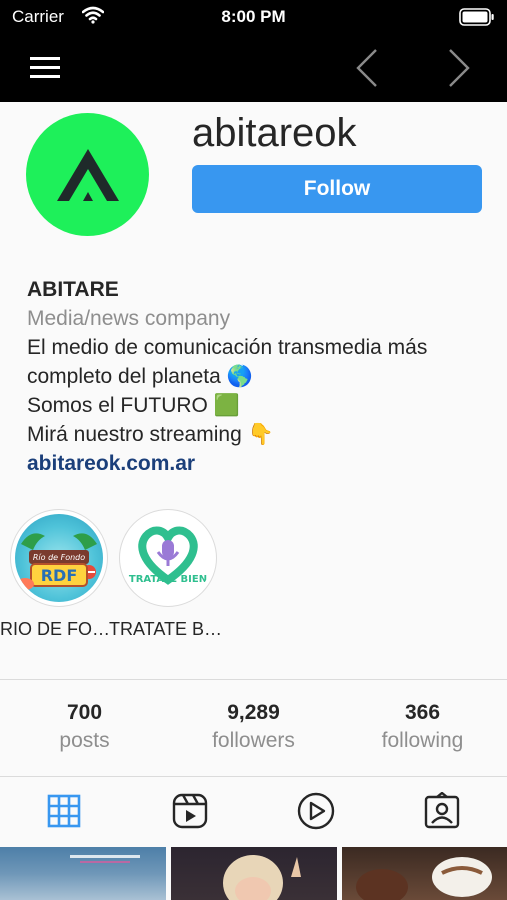 Image resolution: width=507 pixels, height=900 pixels. I want to click on story-highlight-rdf: Río de Fondo RDF RIO DE FONDO, so click(59, 574).